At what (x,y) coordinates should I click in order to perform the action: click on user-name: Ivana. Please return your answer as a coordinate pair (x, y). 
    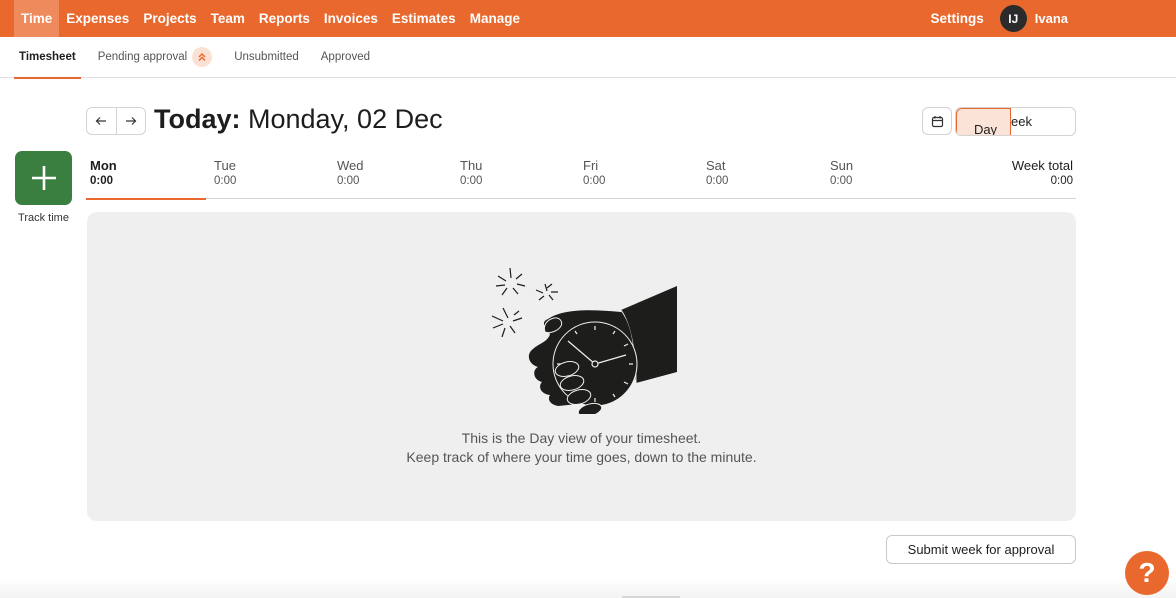
    Looking at the image, I should click on (1051, 18).